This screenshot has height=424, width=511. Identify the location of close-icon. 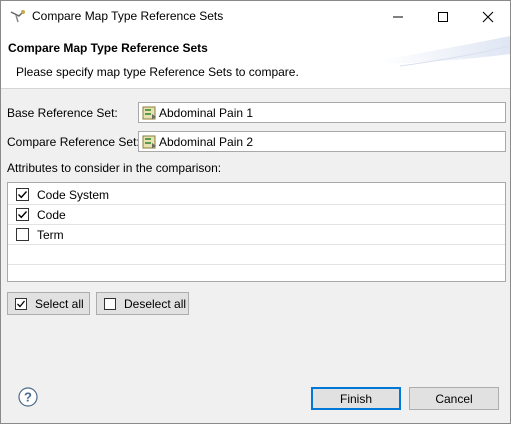
(488, 16).